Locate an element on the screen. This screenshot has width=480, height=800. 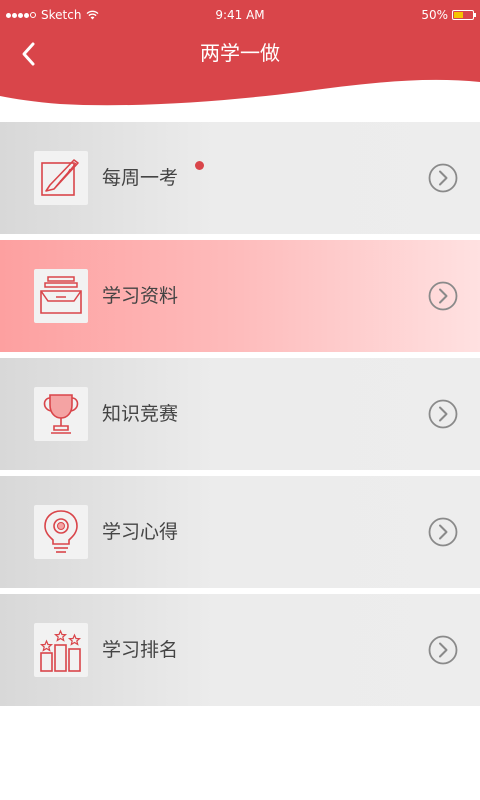
menu-item-weekly-exam: 每周一考 is located at coordinates (240, 178).